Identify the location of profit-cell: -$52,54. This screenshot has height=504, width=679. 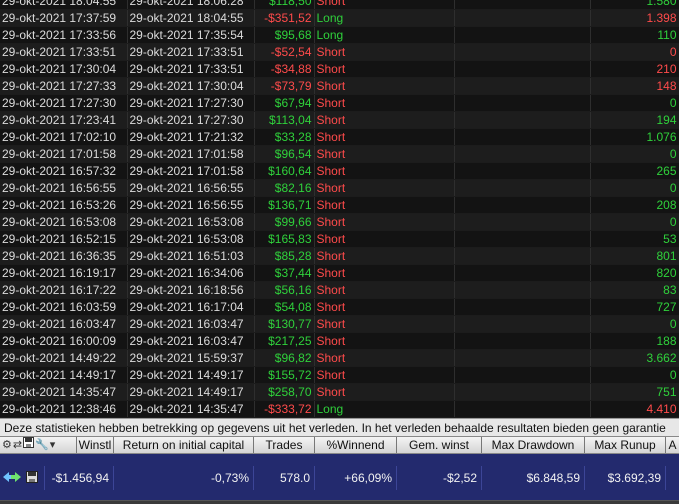
(284, 52).